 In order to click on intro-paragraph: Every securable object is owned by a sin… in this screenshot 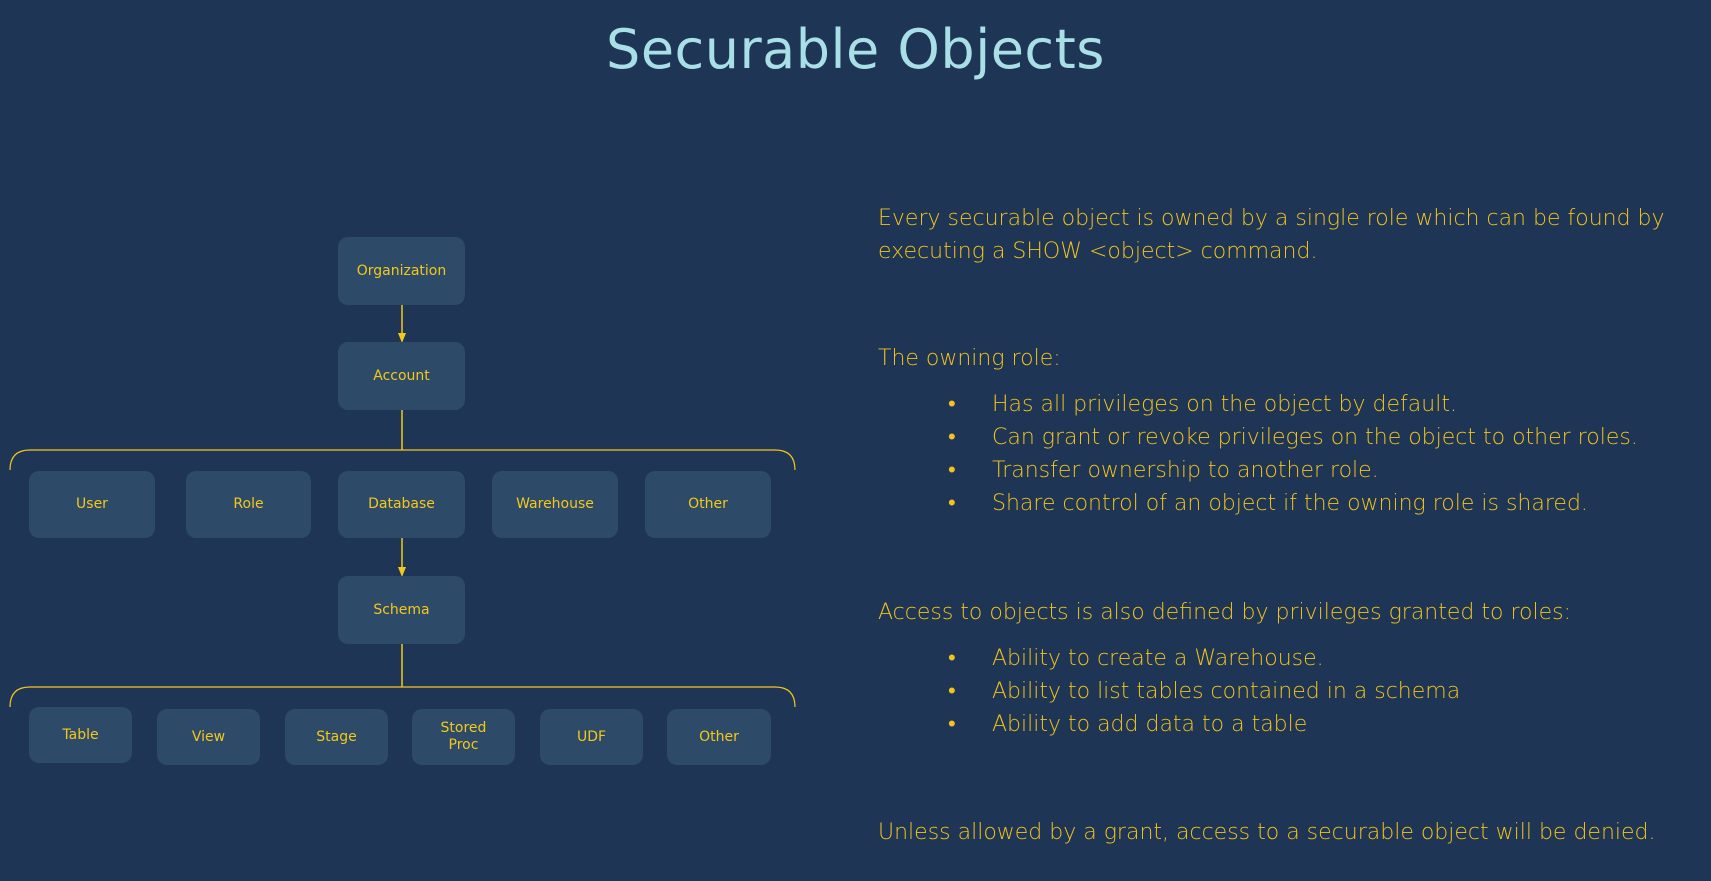, I will do `click(1271, 235)`.